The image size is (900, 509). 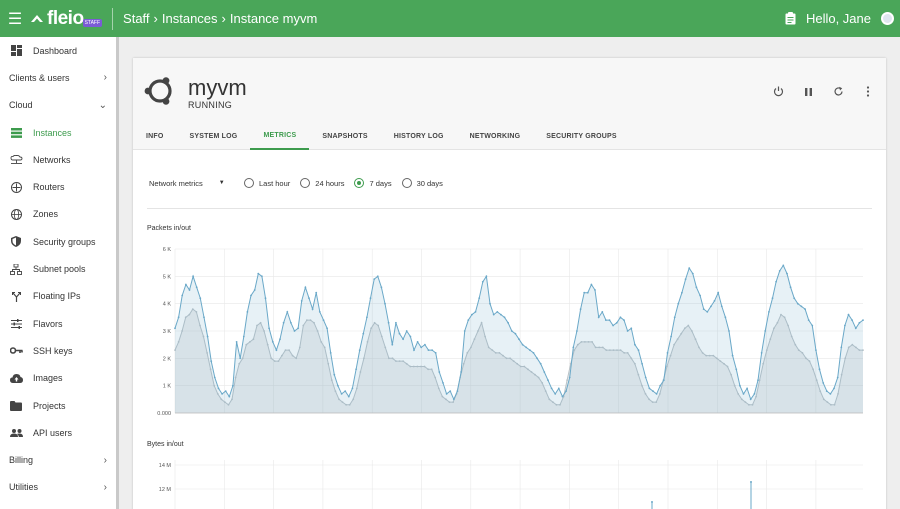 I want to click on range-radio-7-days: 7 days, so click(x=373, y=183).